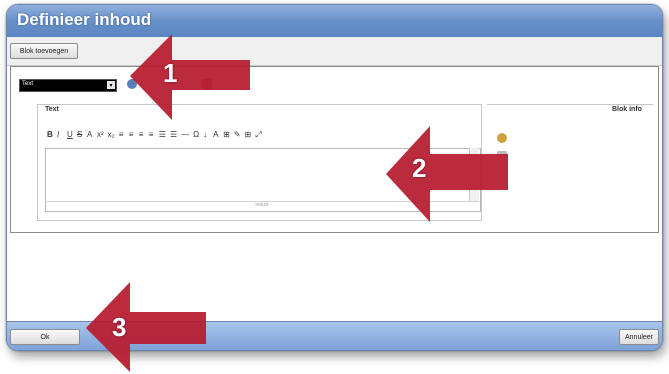 The height and width of the screenshot is (374, 669). I want to click on ok-button: Ok, so click(45, 337).